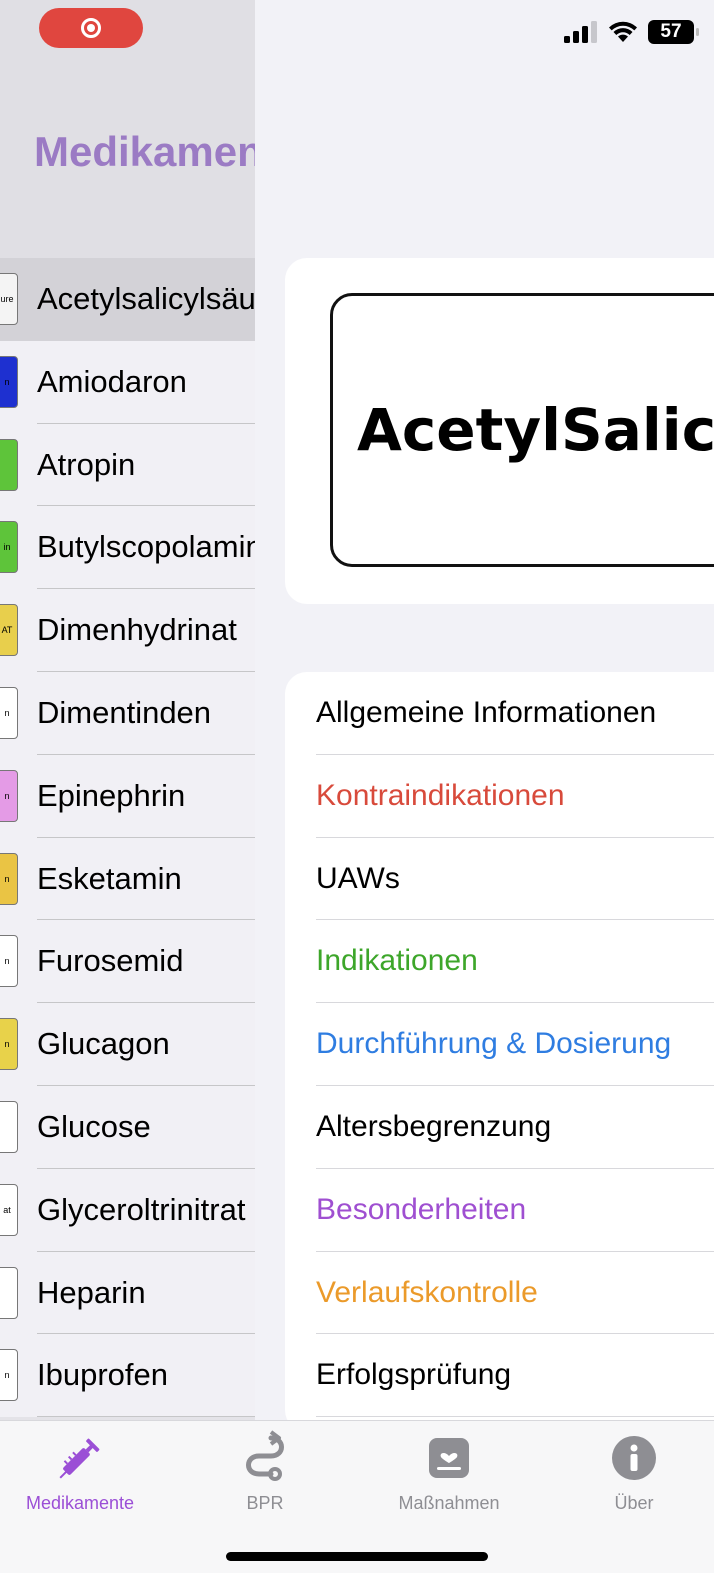 This screenshot has width=714, height=1573. What do you see at coordinates (673, 32) in the screenshot?
I see `battery-icon: 57` at bounding box center [673, 32].